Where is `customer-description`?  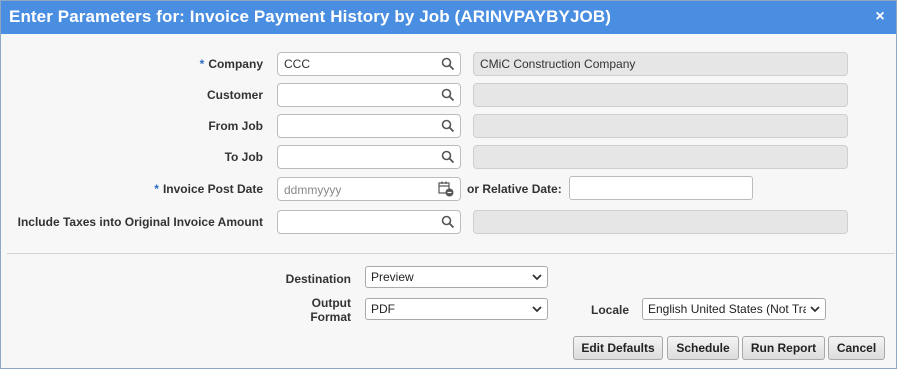
customer-description is located at coordinates (660, 95).